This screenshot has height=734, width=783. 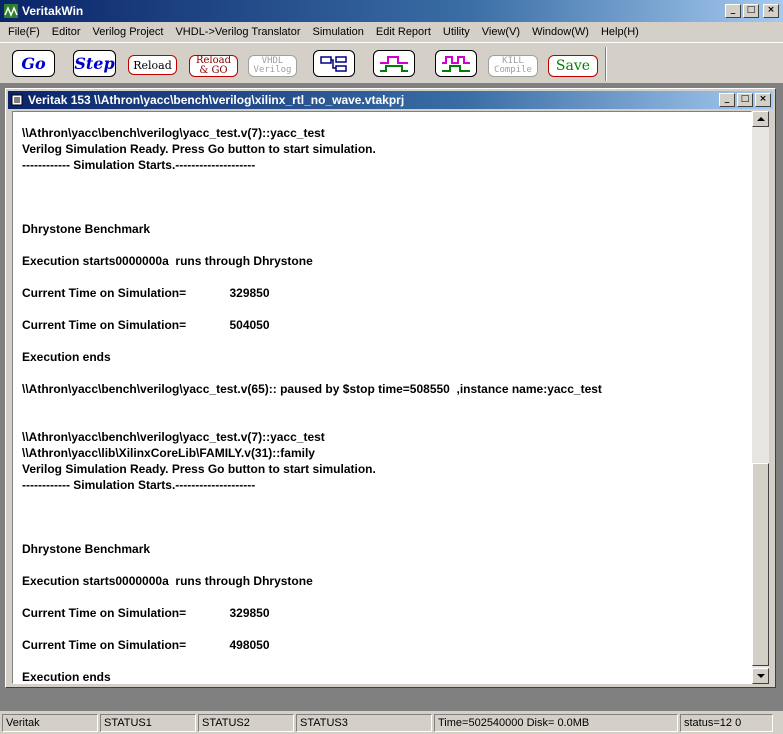 I want to click on document-icon, so click(x=17, y=100).